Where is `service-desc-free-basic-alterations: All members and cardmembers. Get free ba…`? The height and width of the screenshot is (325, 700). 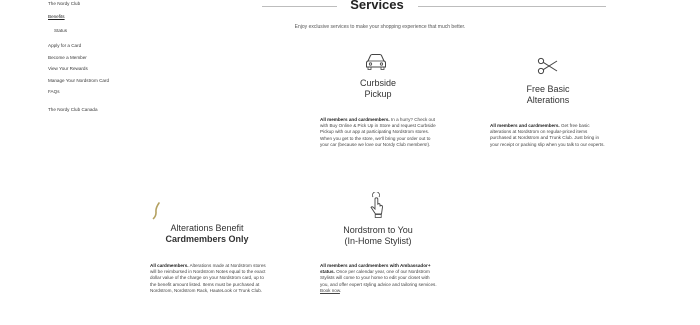
service-desc-free-basic-alterations: All members and cardmembers. Get free ba… is located at coordinates (549, 135).